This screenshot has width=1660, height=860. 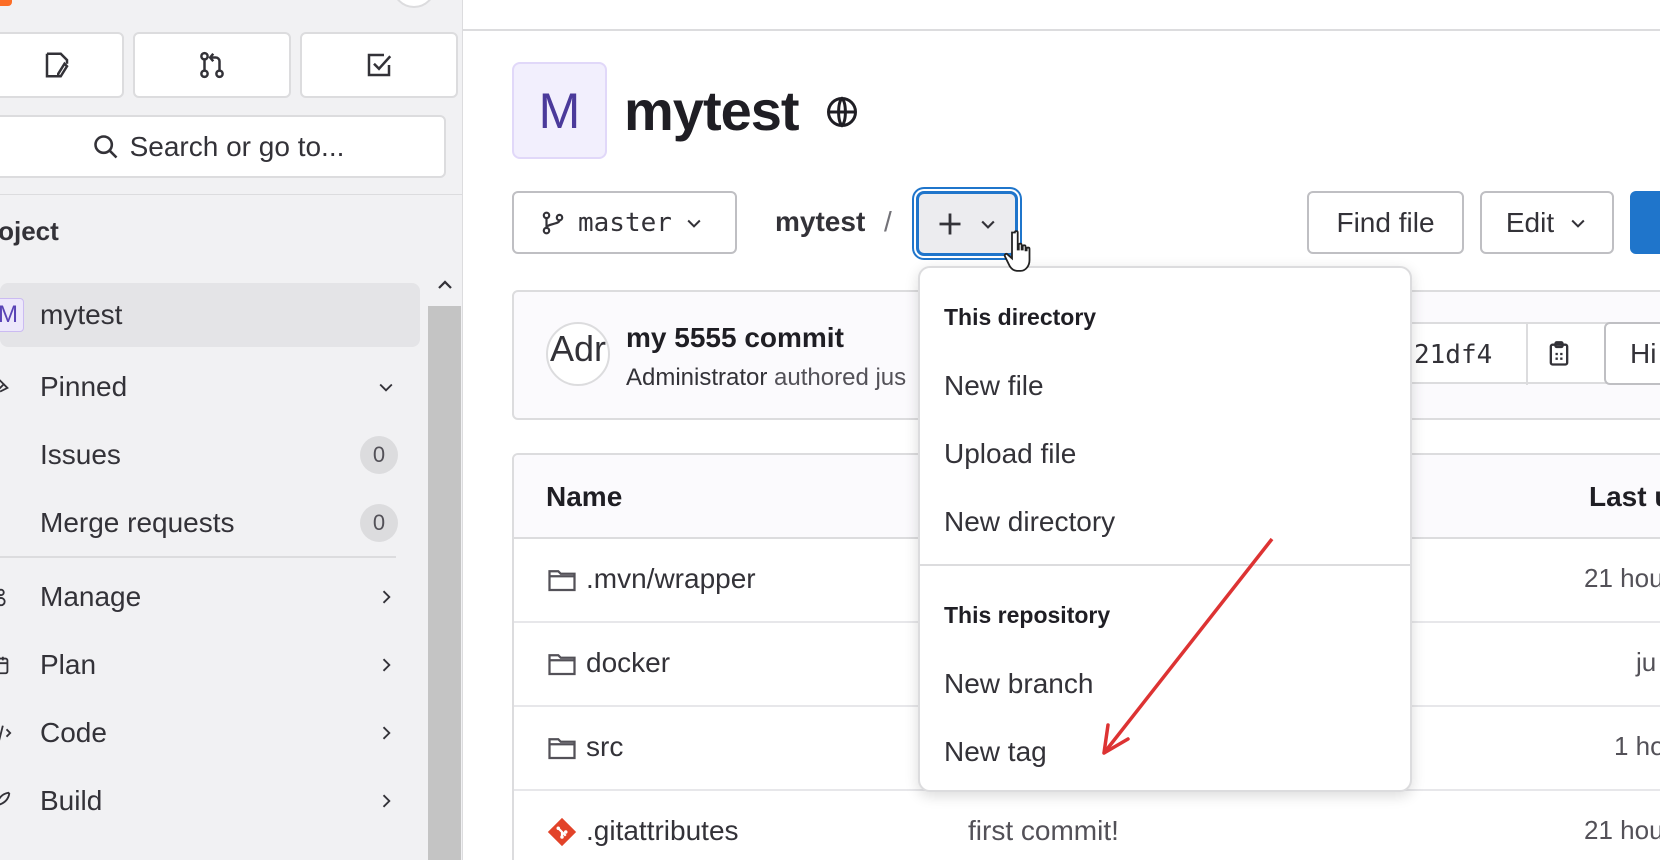 I want to click on project-avatar-small: M, so click(x=12, y=315).